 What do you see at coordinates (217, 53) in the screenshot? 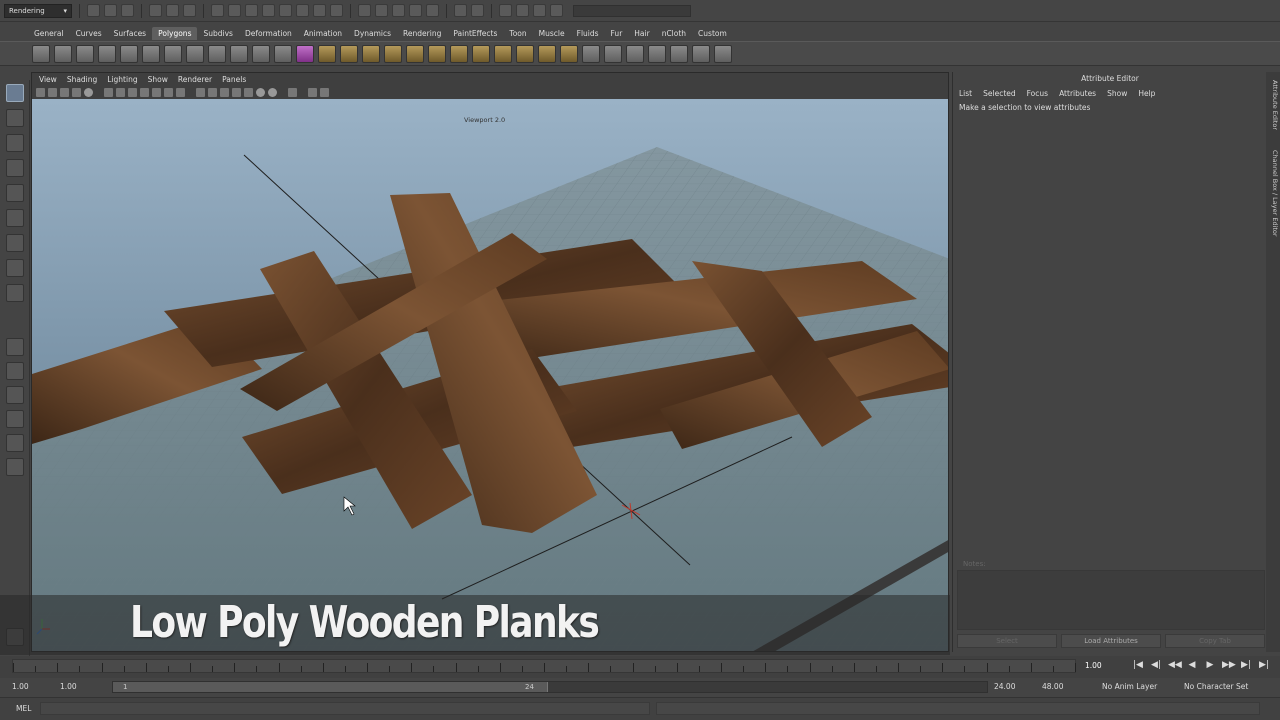
I see `poly-pipe-icon` at bounding box center [217, 53].